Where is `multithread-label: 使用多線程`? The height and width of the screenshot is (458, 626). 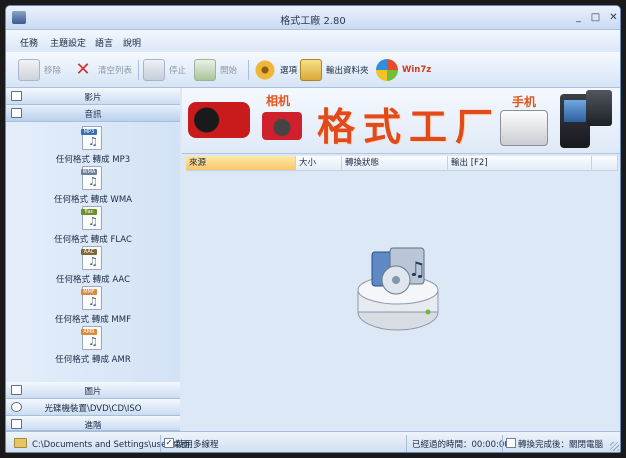 multithread-label: 使用多線程 is located at coordinates (197, 445).